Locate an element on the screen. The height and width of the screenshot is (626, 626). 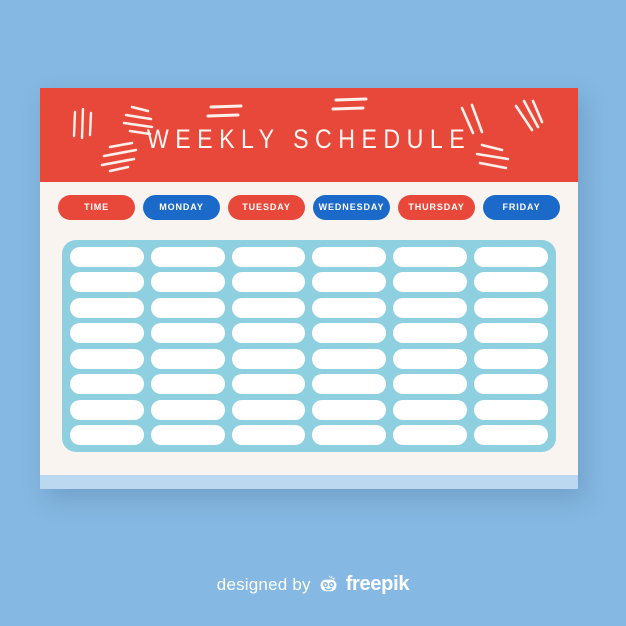
footer-text: designed by is located at coordinates (263, 584).